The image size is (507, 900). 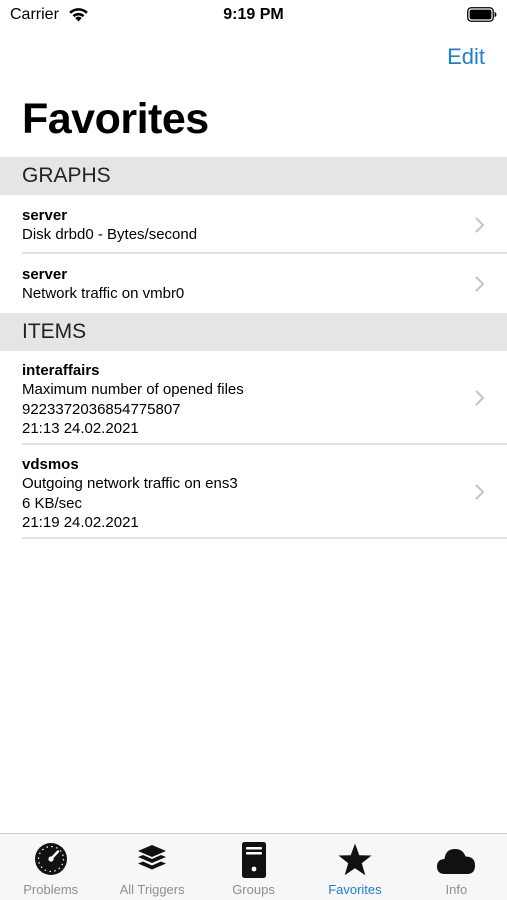 What do you see at coordinates (80, 522) in the screenshot?
I see `row-timestamp: 21:19 24.02.2021` at bounding box center [80, 522].